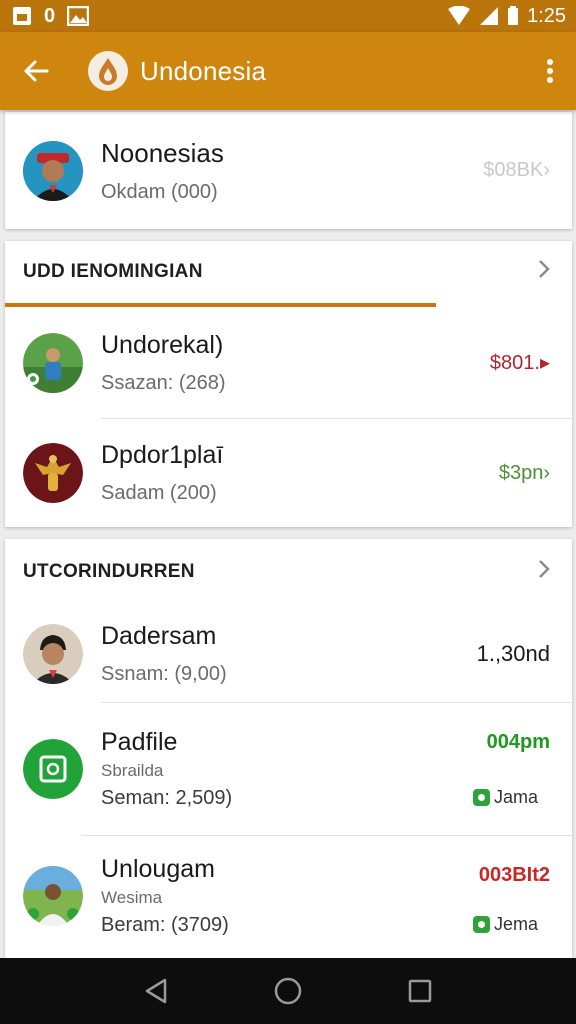 This screenshot has width=576, height=1024. What do you see at coordinates (288, 71) in the screenshot?
I see `app-bar: Undonesia` at bounding box center [288, 71].